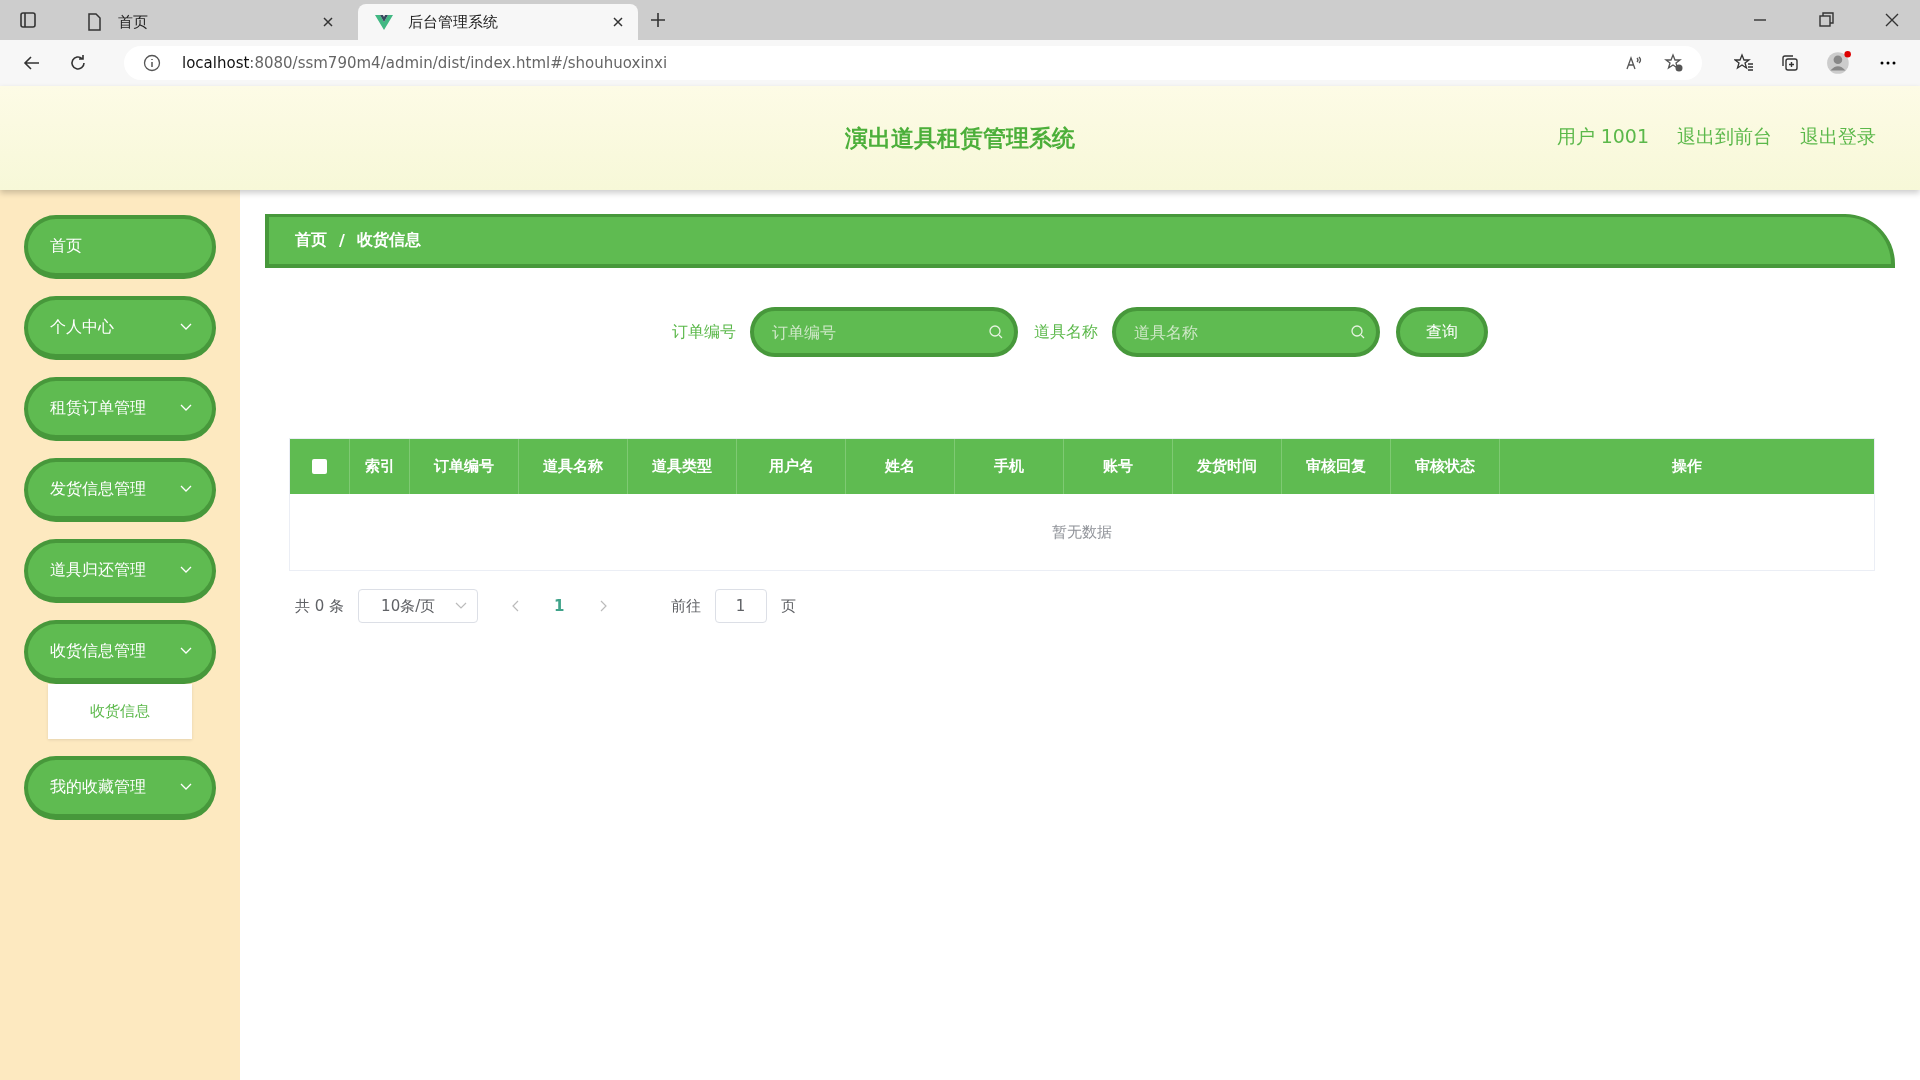 The image size is (1920, 1080). I want to click on info-icon, so click(152, 63).